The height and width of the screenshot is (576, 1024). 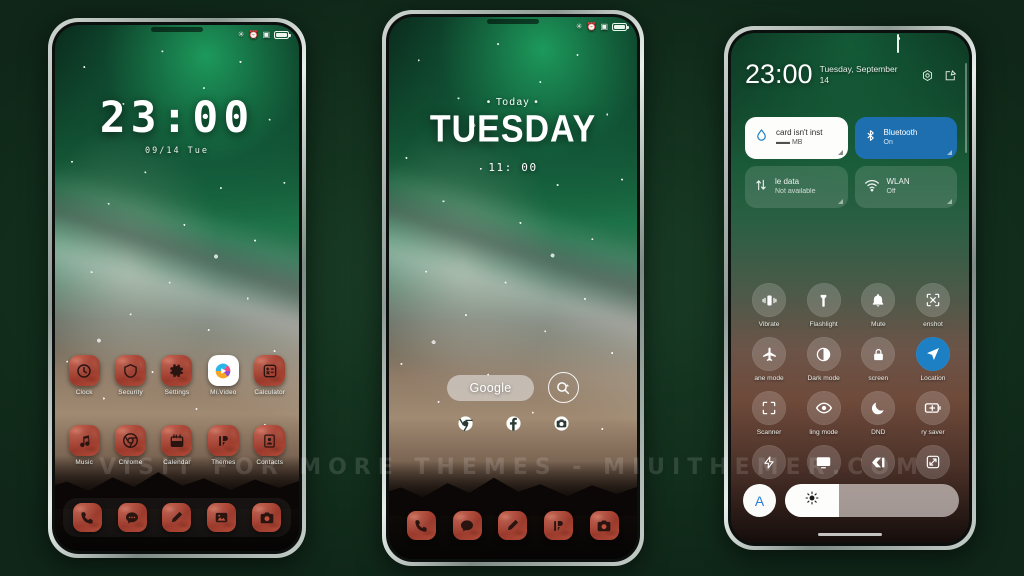 I want to click on lock-clock-time: 23:00, so click(x=177, y=118).